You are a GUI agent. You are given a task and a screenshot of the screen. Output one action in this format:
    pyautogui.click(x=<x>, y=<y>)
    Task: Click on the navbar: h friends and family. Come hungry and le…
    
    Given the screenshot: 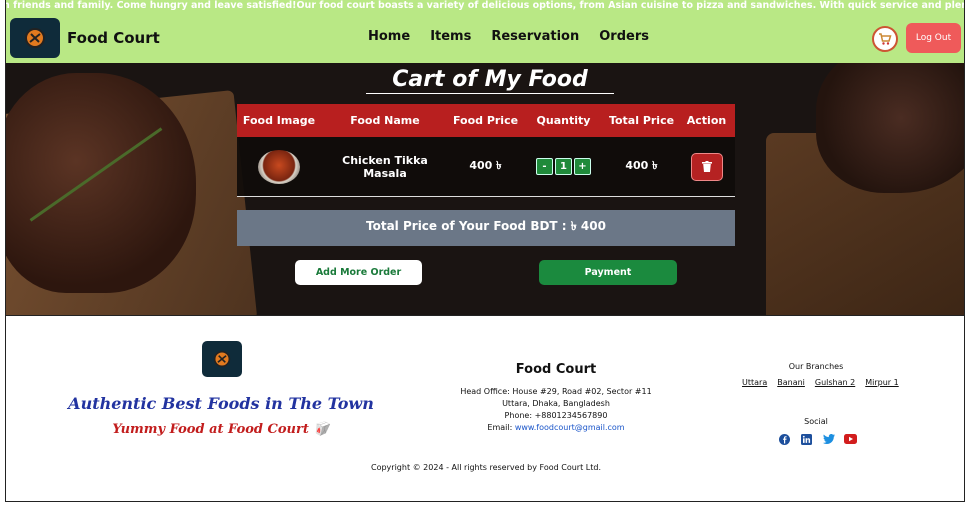 What is the action you would take?
    pyautogui.click(x=485, y=31)
    